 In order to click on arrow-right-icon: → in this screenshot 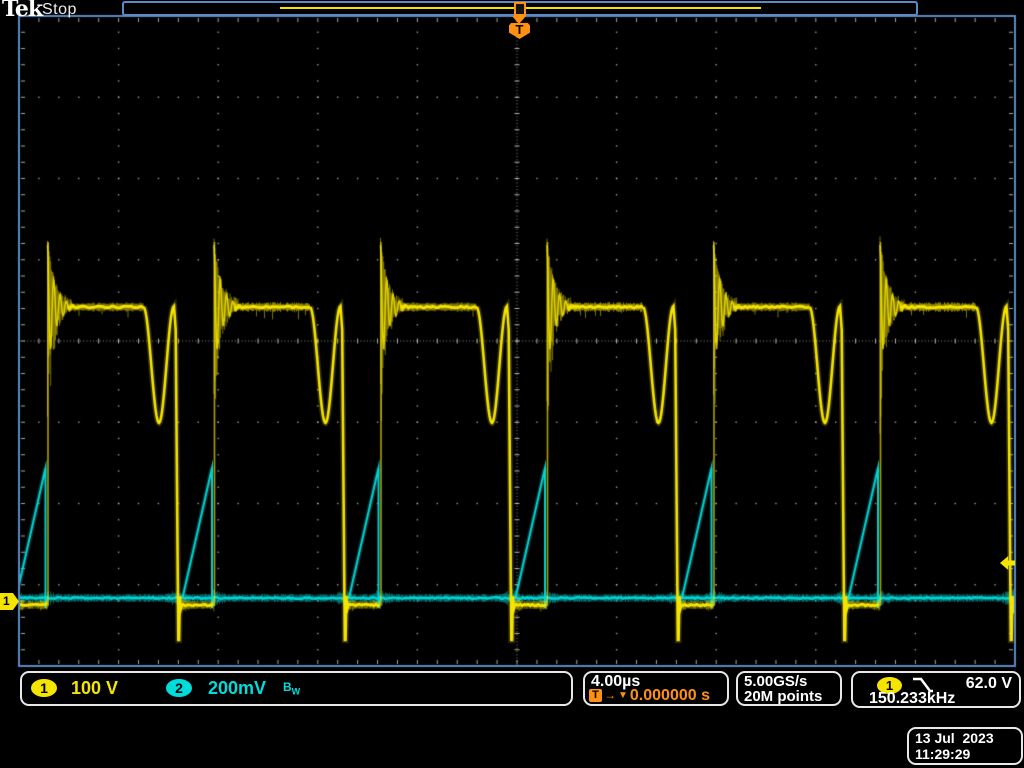, I will do `click(610, 695)`.